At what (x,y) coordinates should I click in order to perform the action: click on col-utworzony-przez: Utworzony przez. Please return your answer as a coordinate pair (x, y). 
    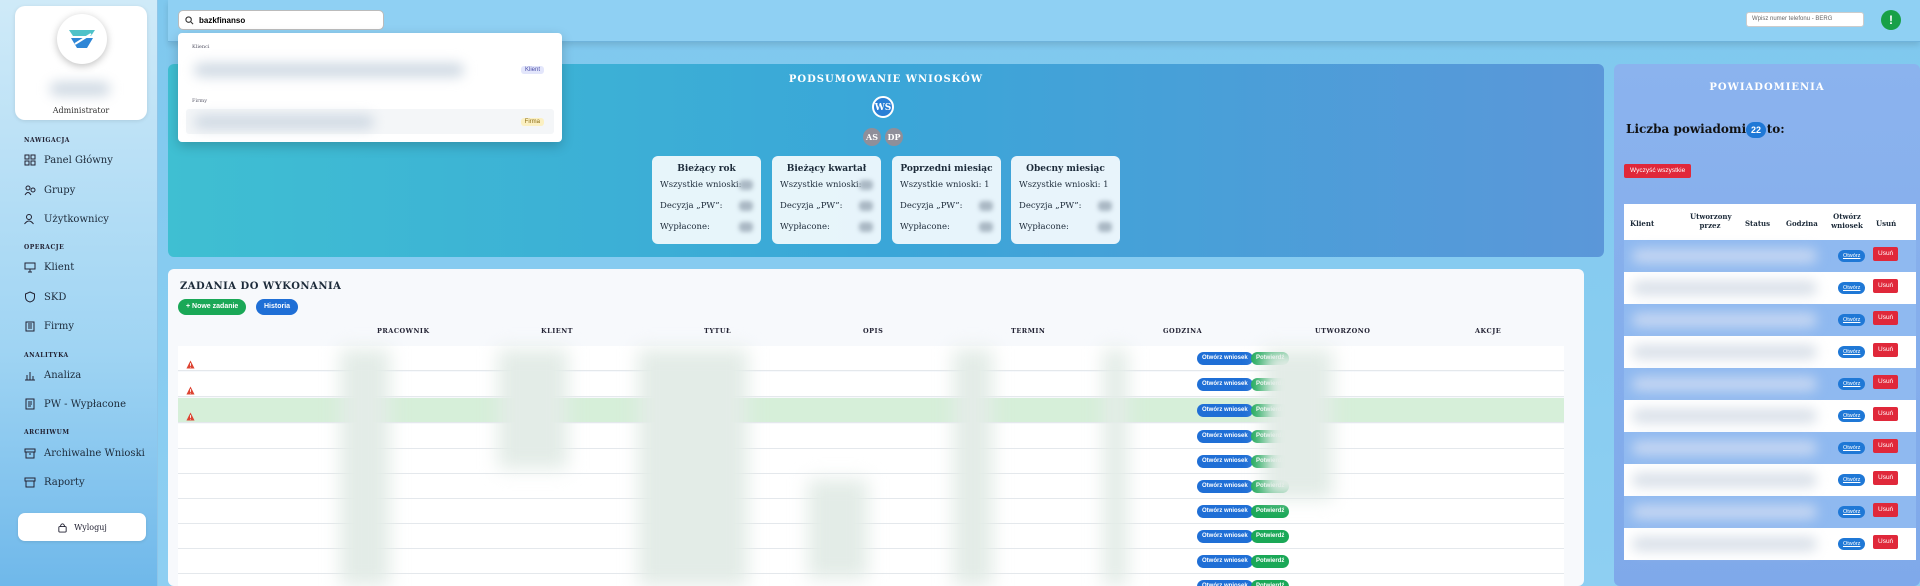
    Looking at the image, I should click on (1711, 221).